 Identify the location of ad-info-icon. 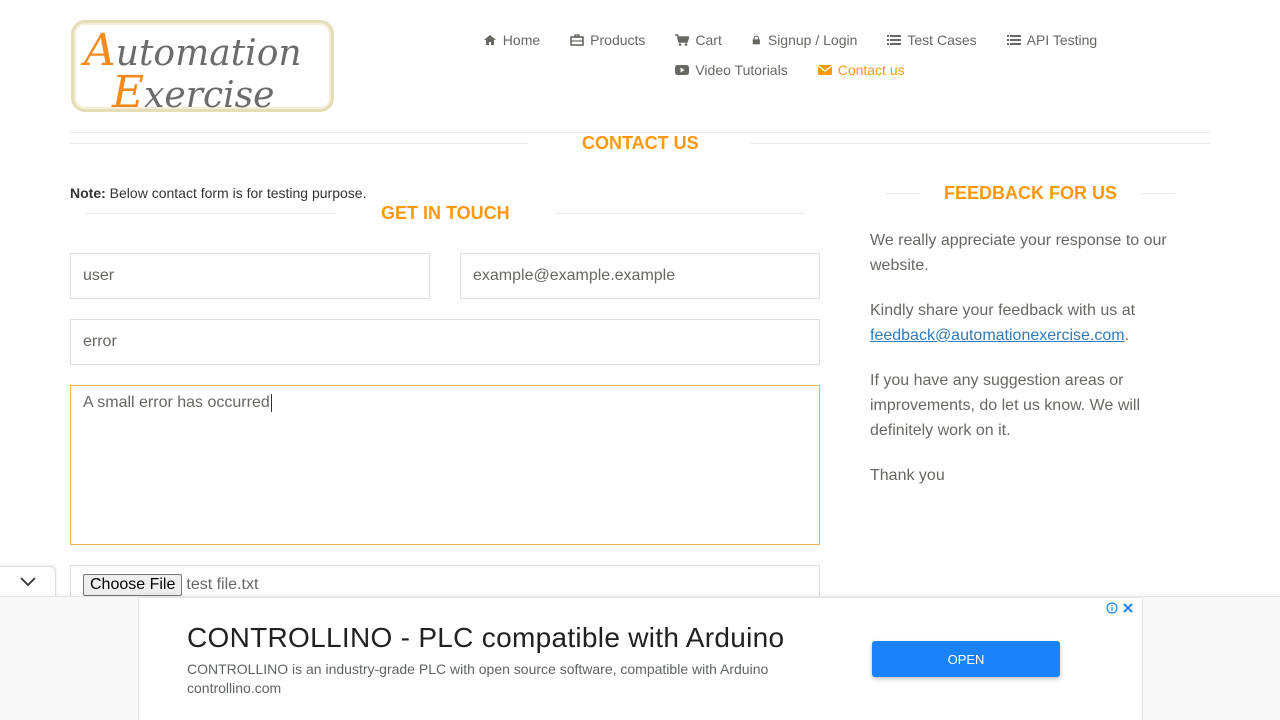
(1112, 608).